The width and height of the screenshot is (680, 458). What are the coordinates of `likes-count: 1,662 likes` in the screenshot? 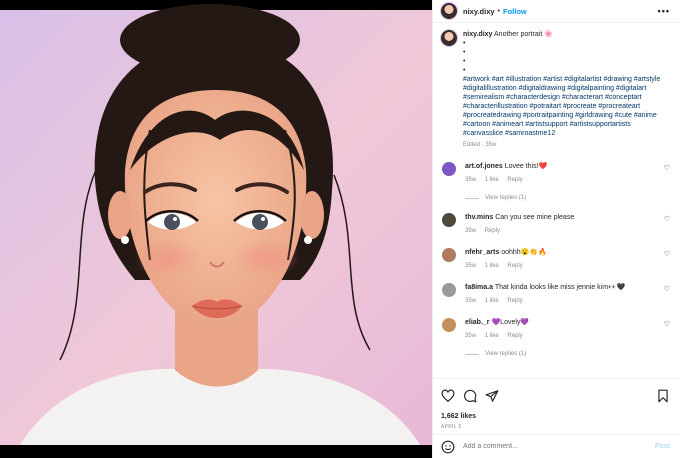 It's located at (458, 416).